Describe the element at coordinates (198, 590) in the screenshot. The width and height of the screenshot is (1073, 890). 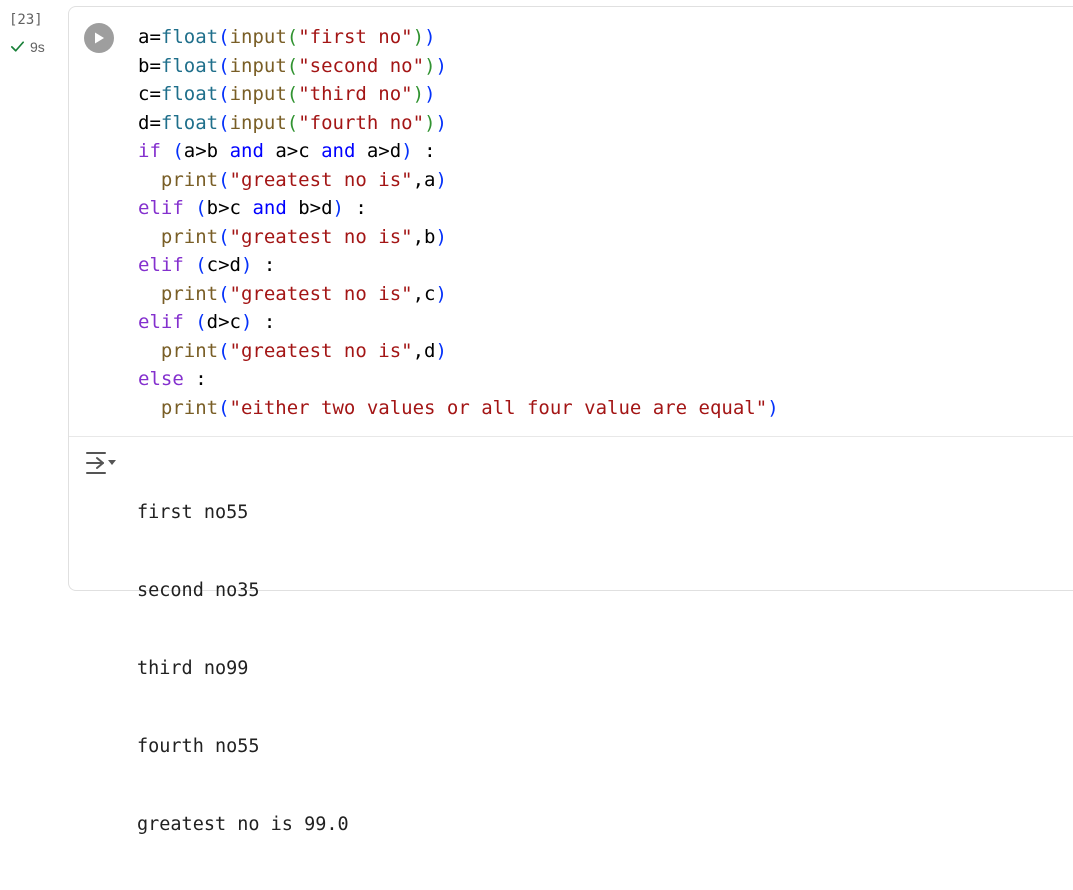
I see `output-line: second no35` at that location.